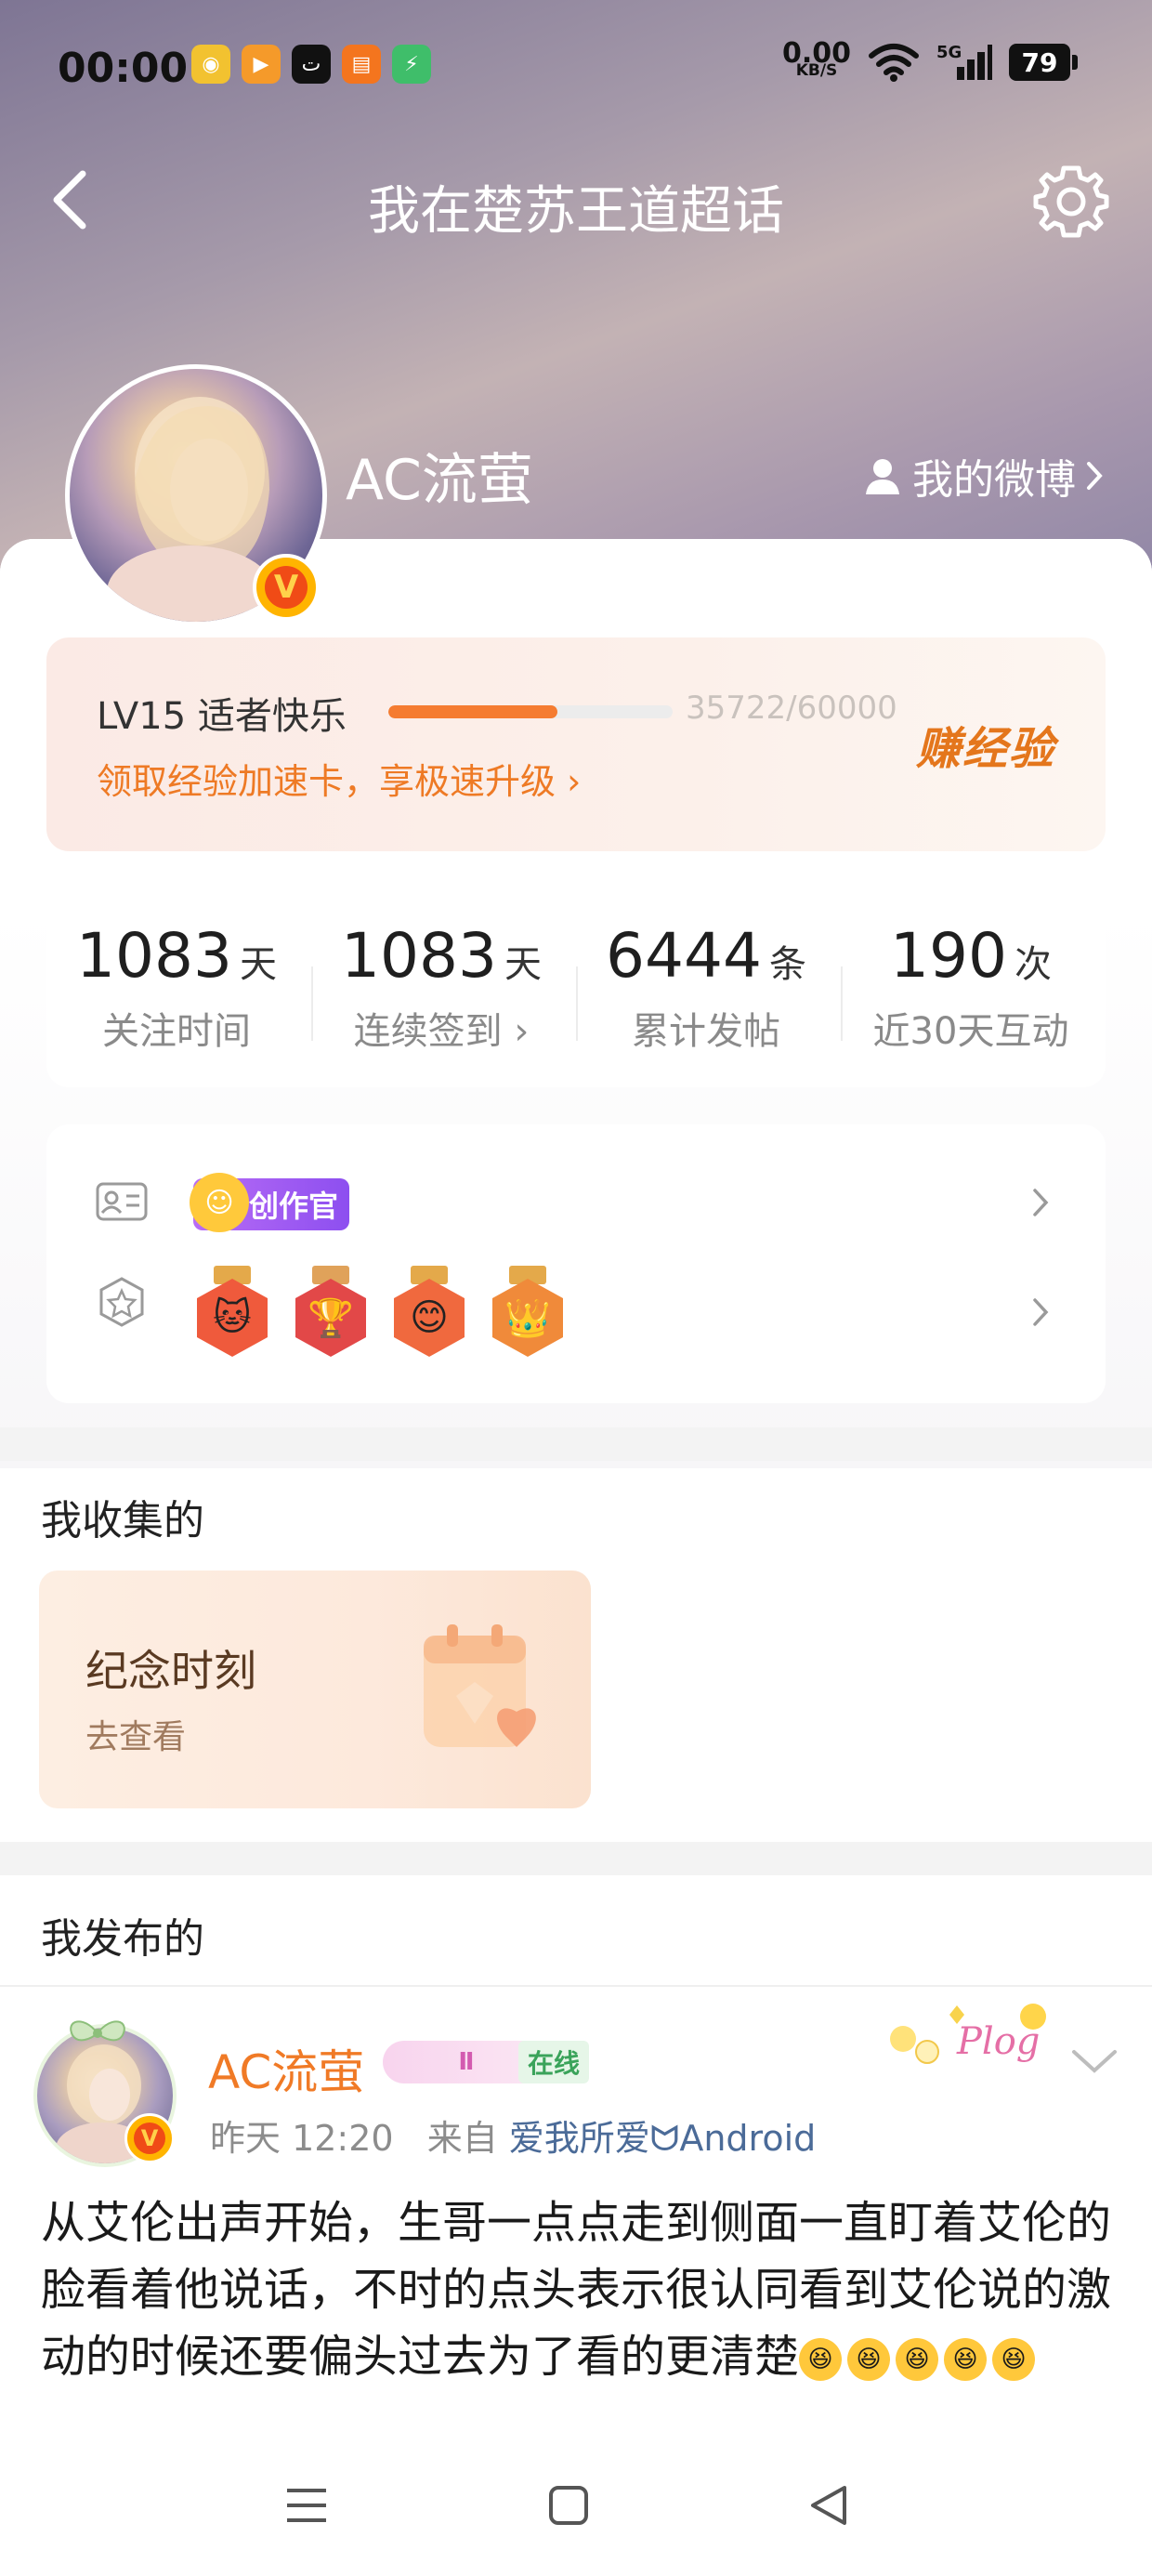 The image size is (1152, 2576). What do you see at coordinates (706, 986) in the screenshot?
I see `stat-posts: 6444 条 累计发帖` at bounding box center [706, 986].